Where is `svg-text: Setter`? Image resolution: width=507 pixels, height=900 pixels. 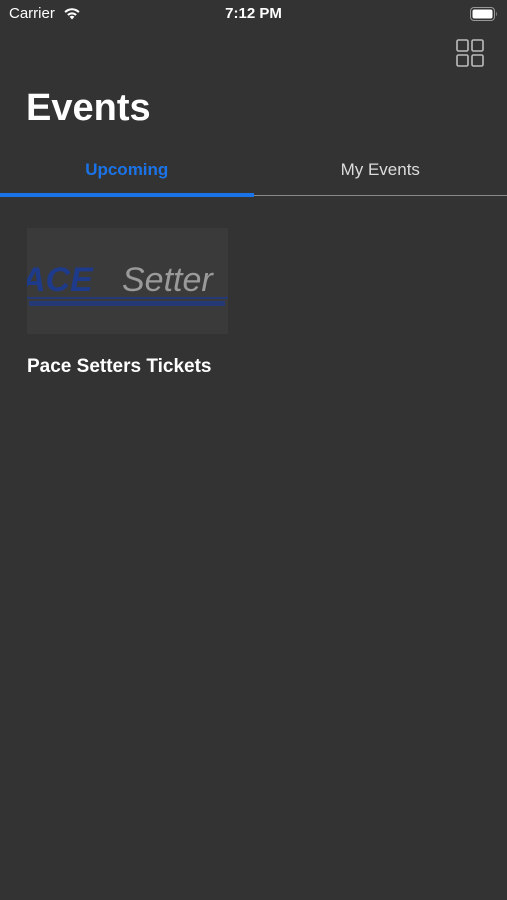
svg-text: Setter is located at coordinates (168, 280).